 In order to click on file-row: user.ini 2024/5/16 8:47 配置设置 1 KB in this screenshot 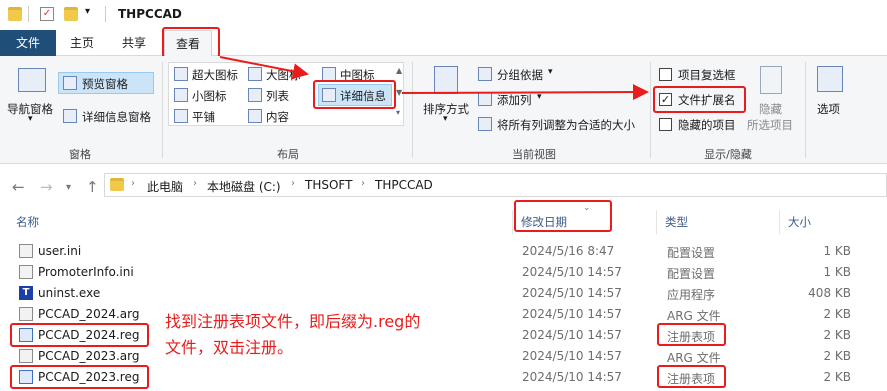, I will do `click(443, 251)`.